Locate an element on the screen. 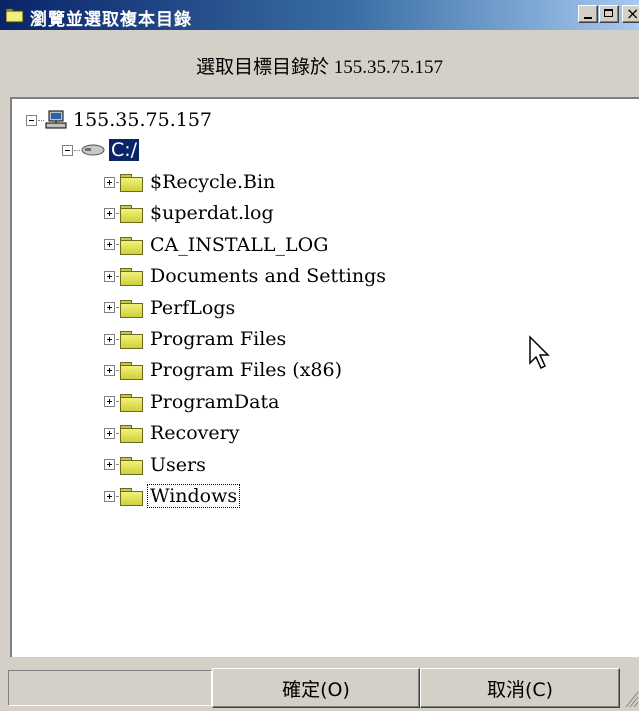 The image size is (639, 711). cancel-button: 取消(C) is located at coordinates (520, 688).